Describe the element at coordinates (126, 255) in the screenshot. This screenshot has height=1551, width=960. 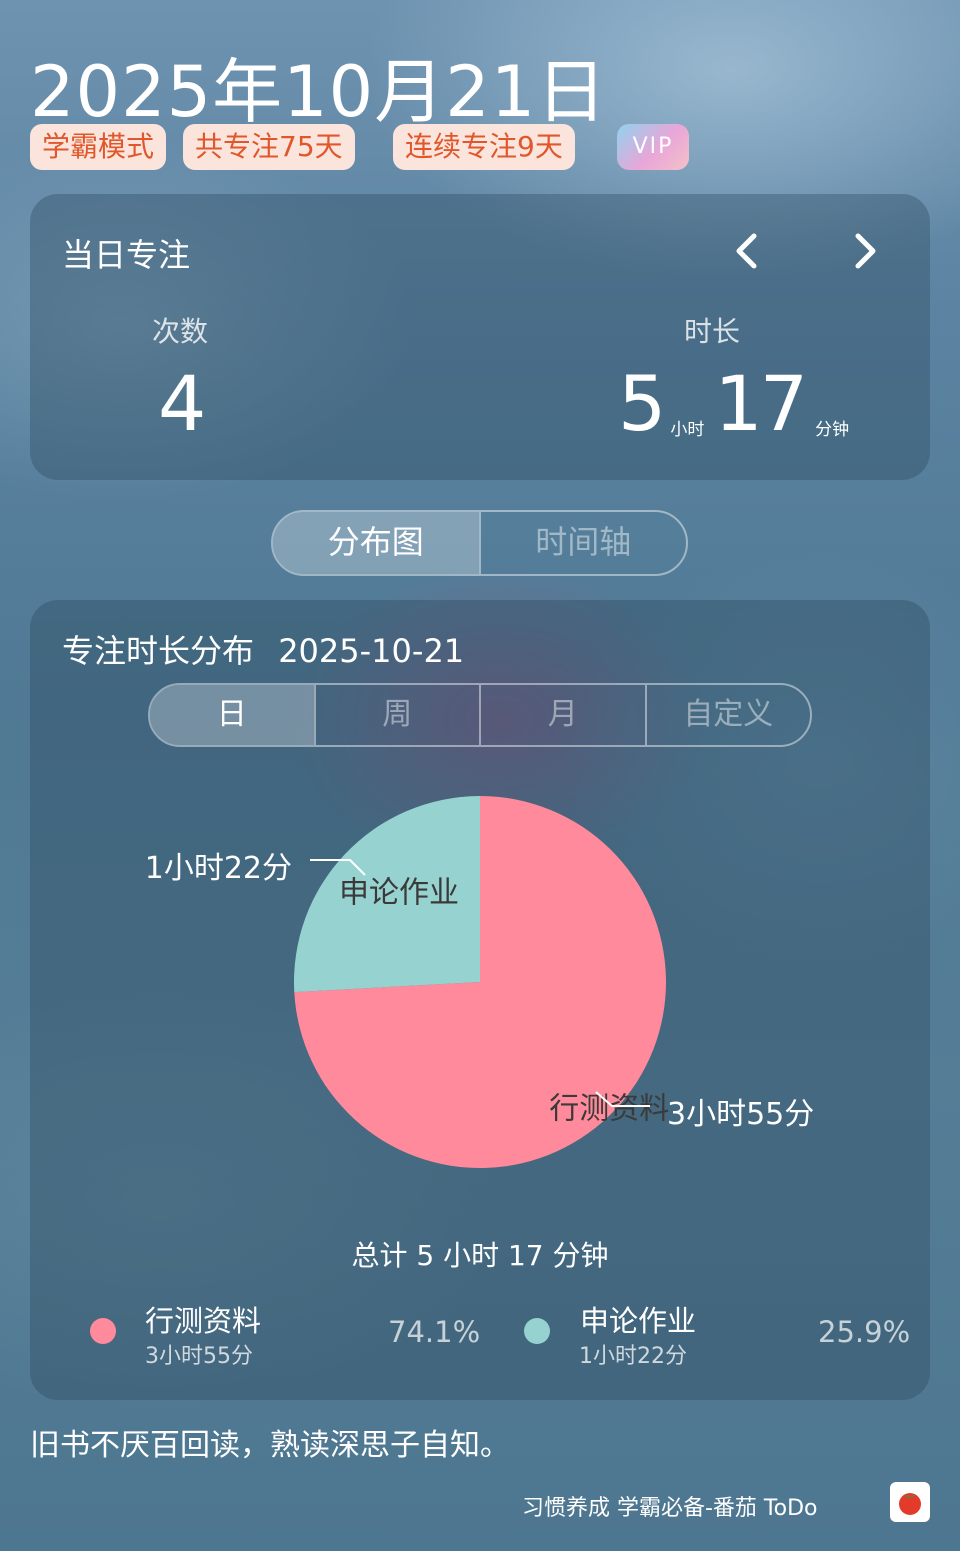
I see `daily-focus-title: 当日专注` at that location.